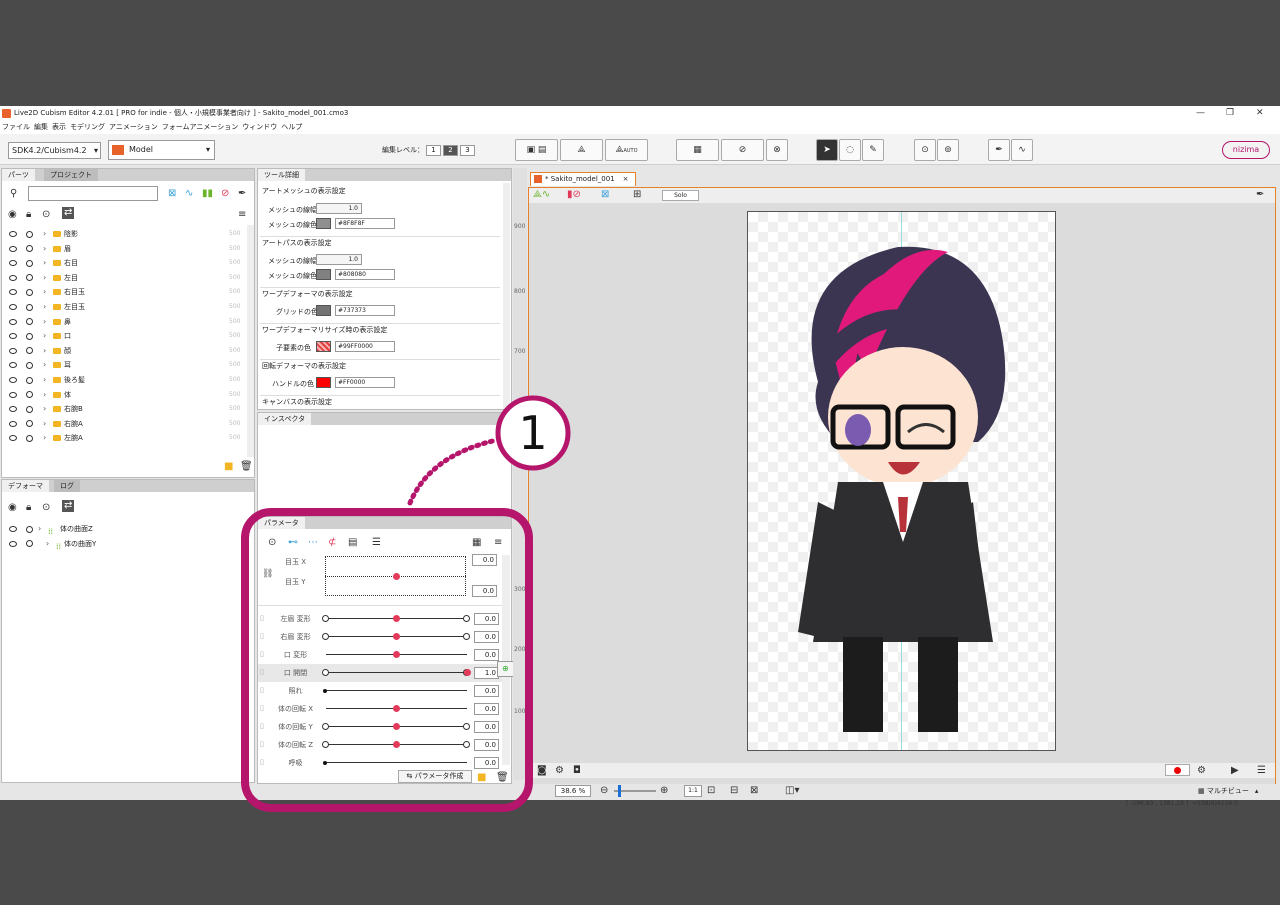 The height and width of the screenshot is (905, 1280). What do you see at coordinates (122, 336) in the screenshot?
I see `tree-row: › 口 500` at bounding box center [122, 336].